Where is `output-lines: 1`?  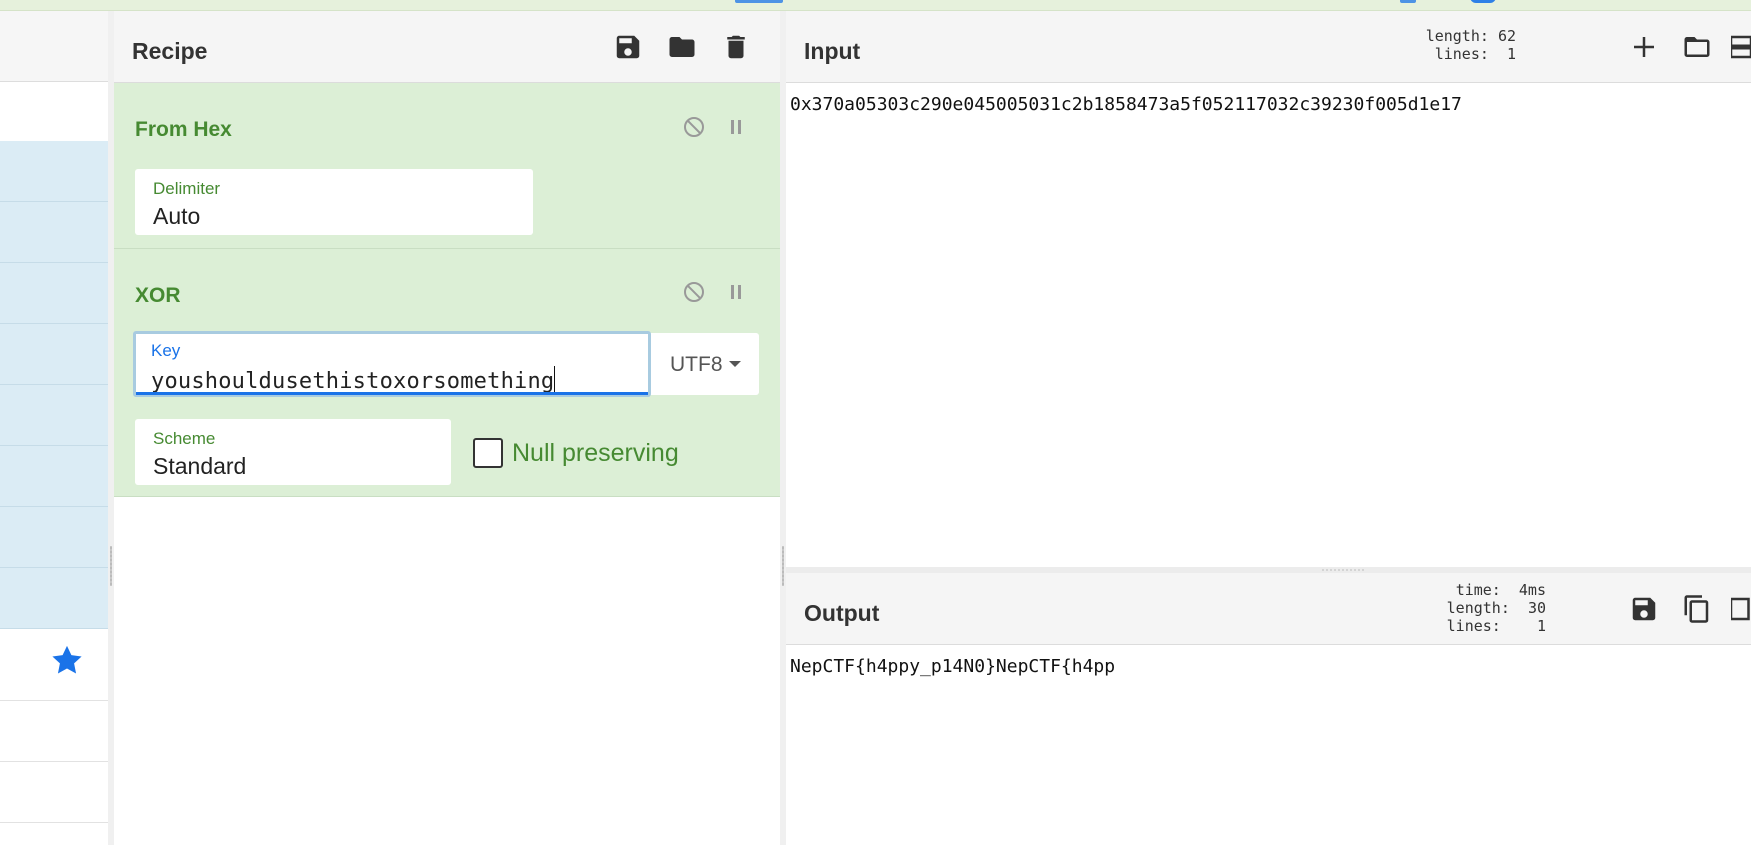
output-lines: 1 is located at coordinates (1541, 626).